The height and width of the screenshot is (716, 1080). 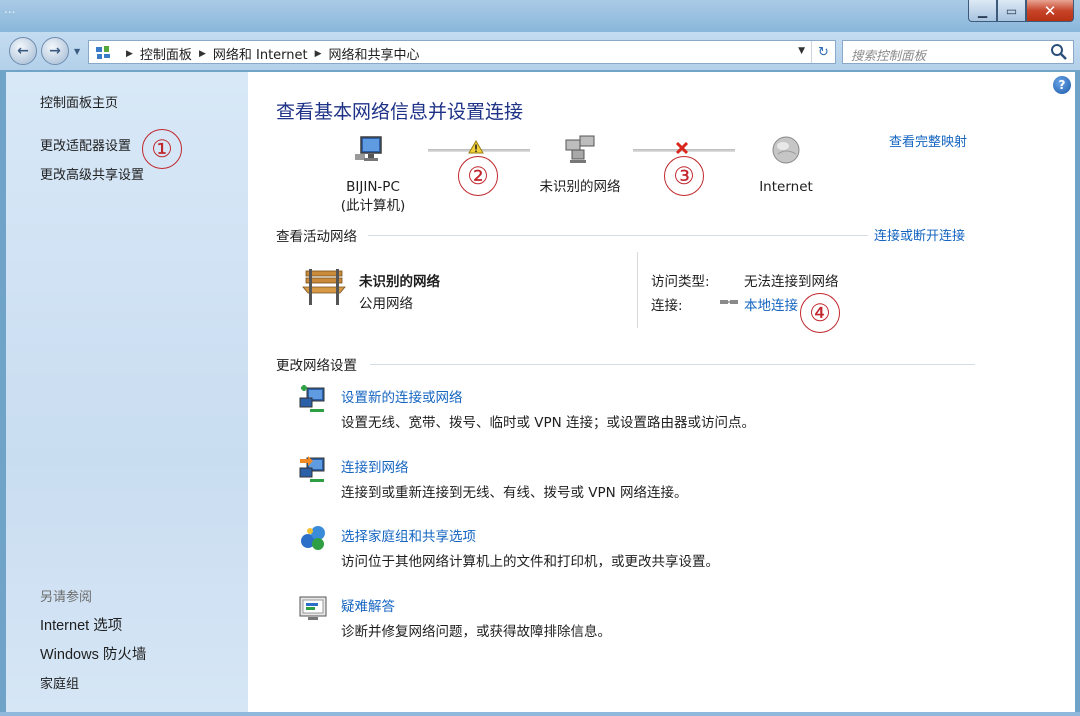 What do you see at coordinates (312, 469) in the screenshot?
I see `connect-network-icon` at bounding box center [312, 469].